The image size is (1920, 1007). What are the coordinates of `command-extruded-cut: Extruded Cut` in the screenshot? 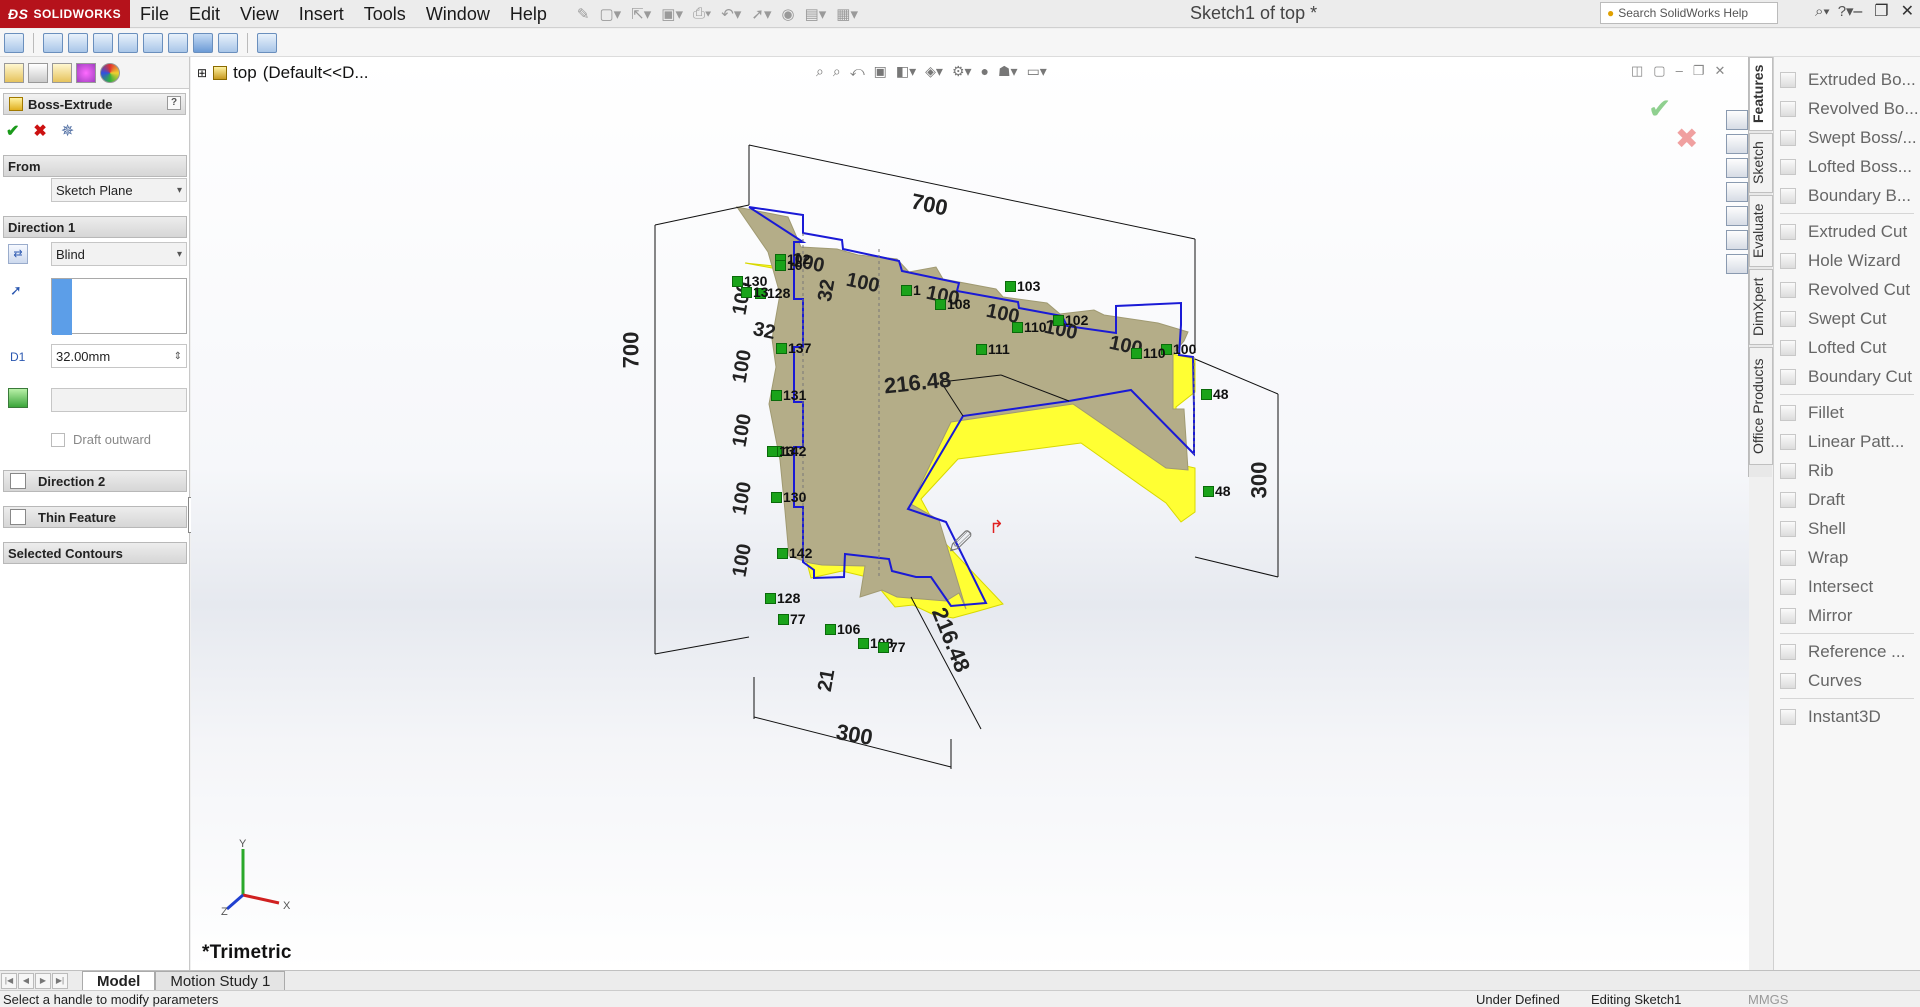 It's located at (1847, 231).